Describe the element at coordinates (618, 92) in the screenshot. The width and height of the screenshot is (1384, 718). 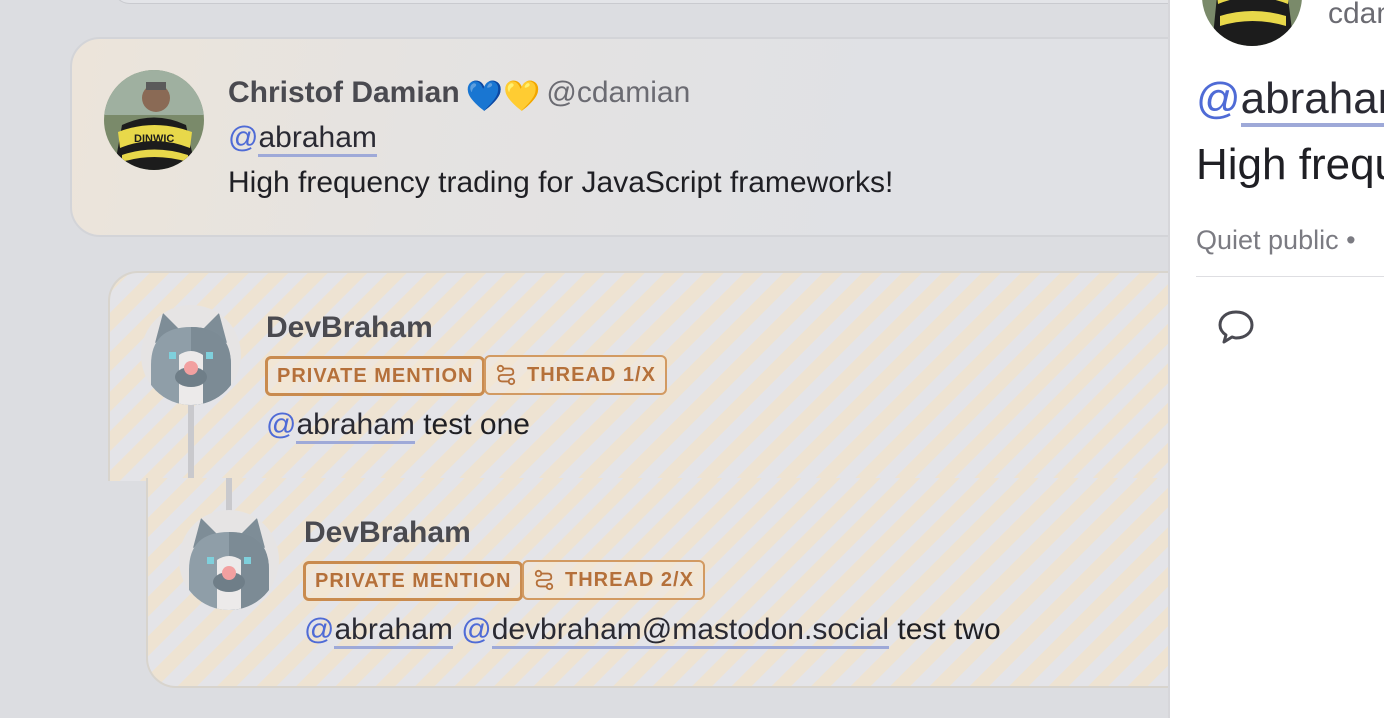
I see `author-handle: @cdamian` at that location.